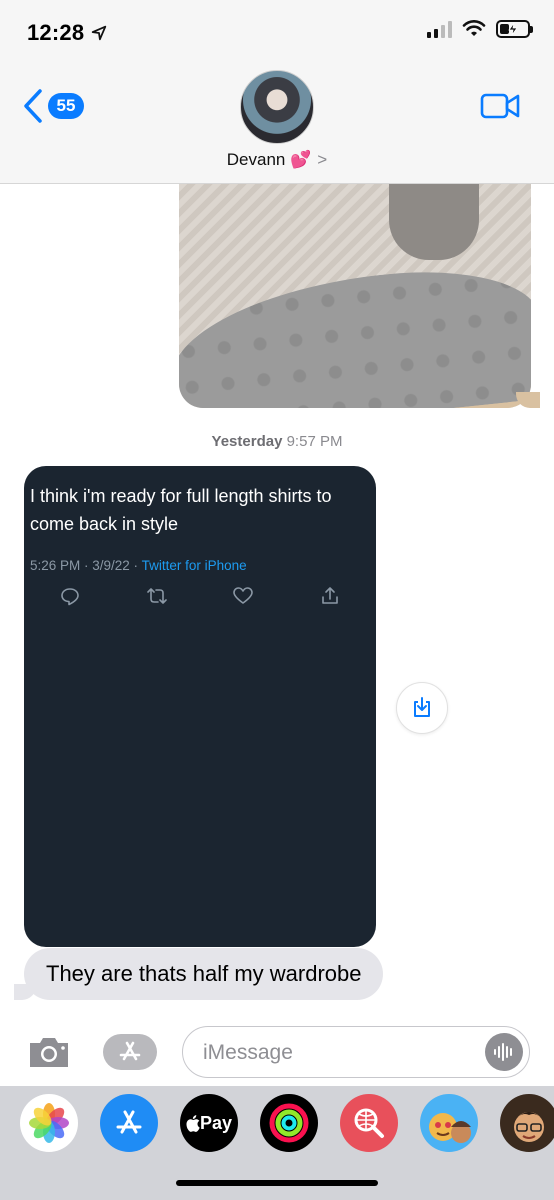 Image resolution: width=554 pixels, height=1200 pixels. Describe the element at coordinates (193, 1123) in the screenshot. I see `apple-logo-icon` at that location.